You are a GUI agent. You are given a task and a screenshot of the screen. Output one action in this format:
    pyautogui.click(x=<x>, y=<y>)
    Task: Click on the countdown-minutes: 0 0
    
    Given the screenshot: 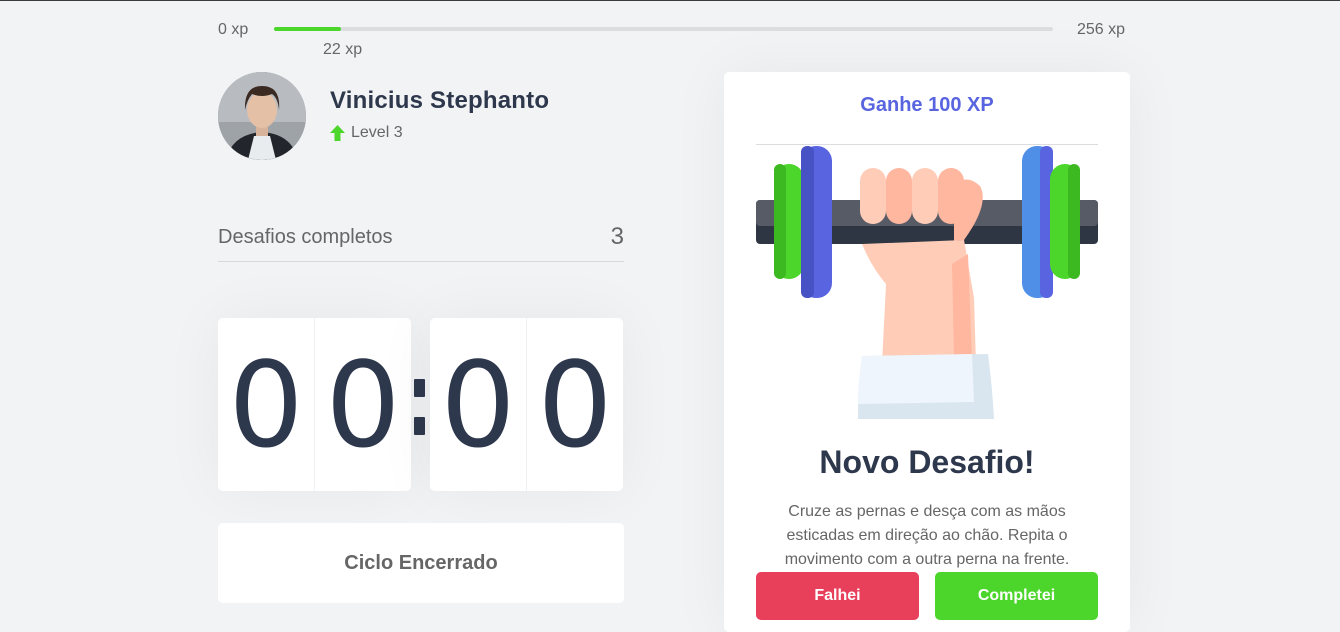 What is the action you would take?
    pyautogui.click(x=314, y=404)
    